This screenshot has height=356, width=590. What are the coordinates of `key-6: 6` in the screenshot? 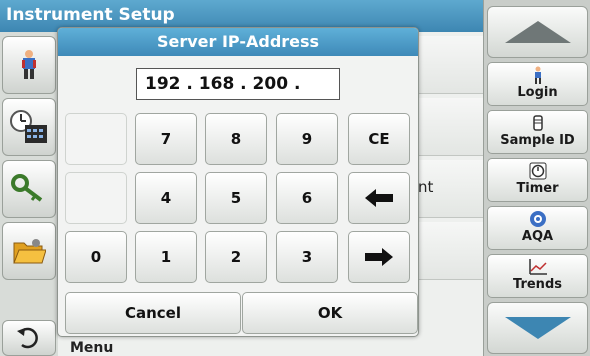 It's located at (307, 198).